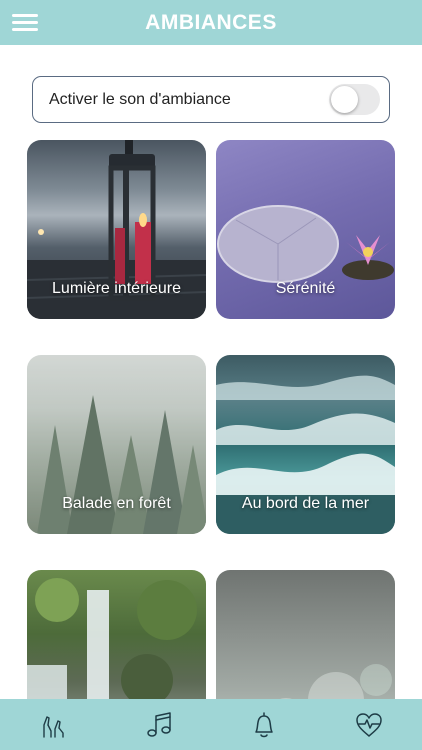 Image resolution: width=422 pixels, height=750 pixels. I want to click on ambiance-card-au-bord-de-la-mer: Au bord de la mer, so click(305, 444).